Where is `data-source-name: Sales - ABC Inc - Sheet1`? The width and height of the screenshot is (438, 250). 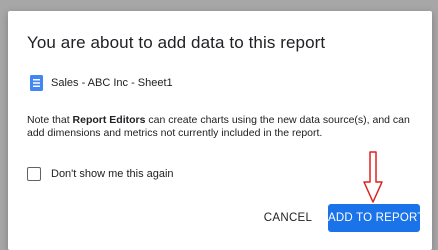 data-source-name: Sales - ABC Inc - Sheet1 is located at coordinates (112, 83).